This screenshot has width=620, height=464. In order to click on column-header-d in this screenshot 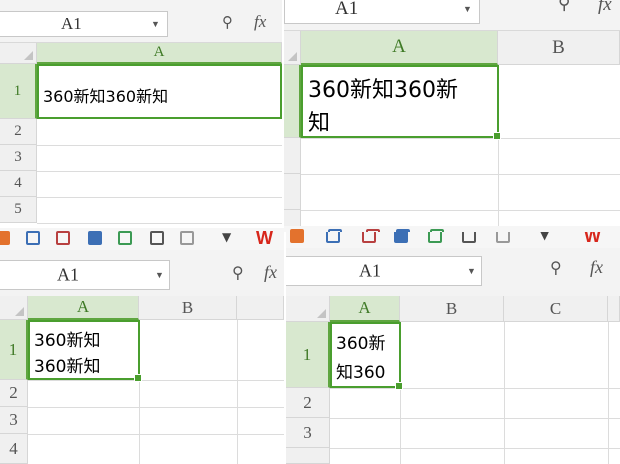, I will do `click(614, 309)`.